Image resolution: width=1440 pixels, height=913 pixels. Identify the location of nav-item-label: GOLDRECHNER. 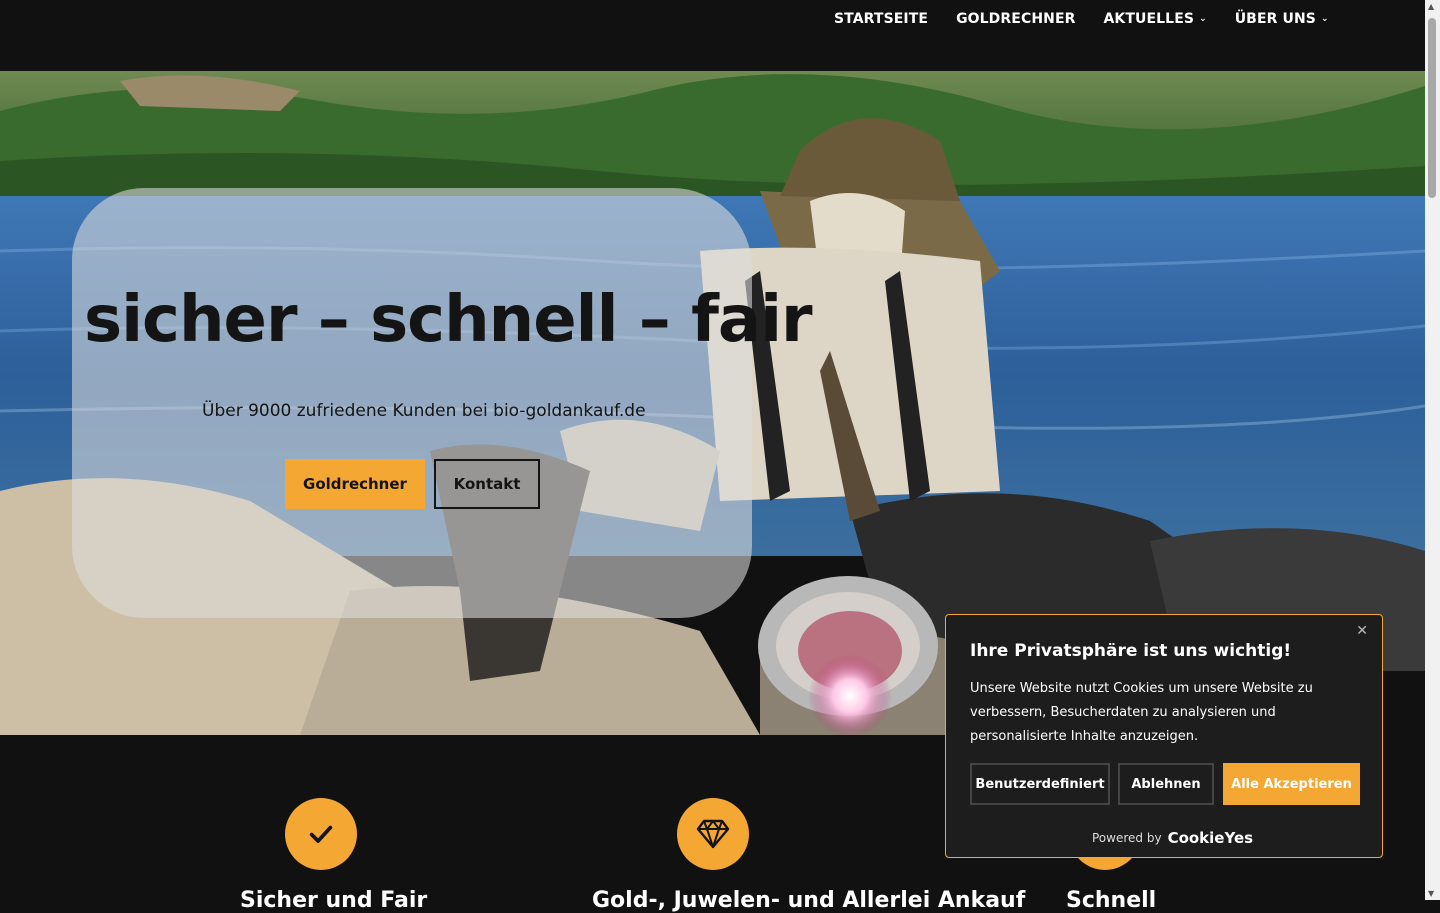
(1016, 19).